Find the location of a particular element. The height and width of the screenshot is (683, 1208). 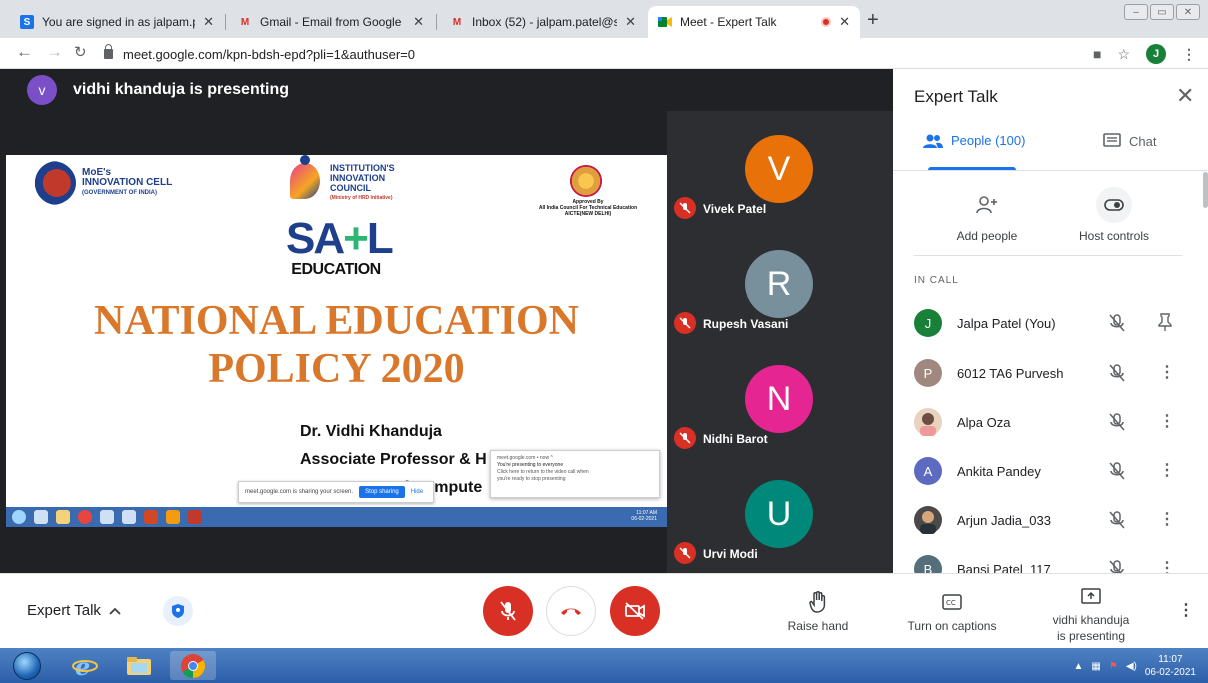

participant-row: Arjun Jadia_033 ⋮ is located at coordinates (1049, 520).